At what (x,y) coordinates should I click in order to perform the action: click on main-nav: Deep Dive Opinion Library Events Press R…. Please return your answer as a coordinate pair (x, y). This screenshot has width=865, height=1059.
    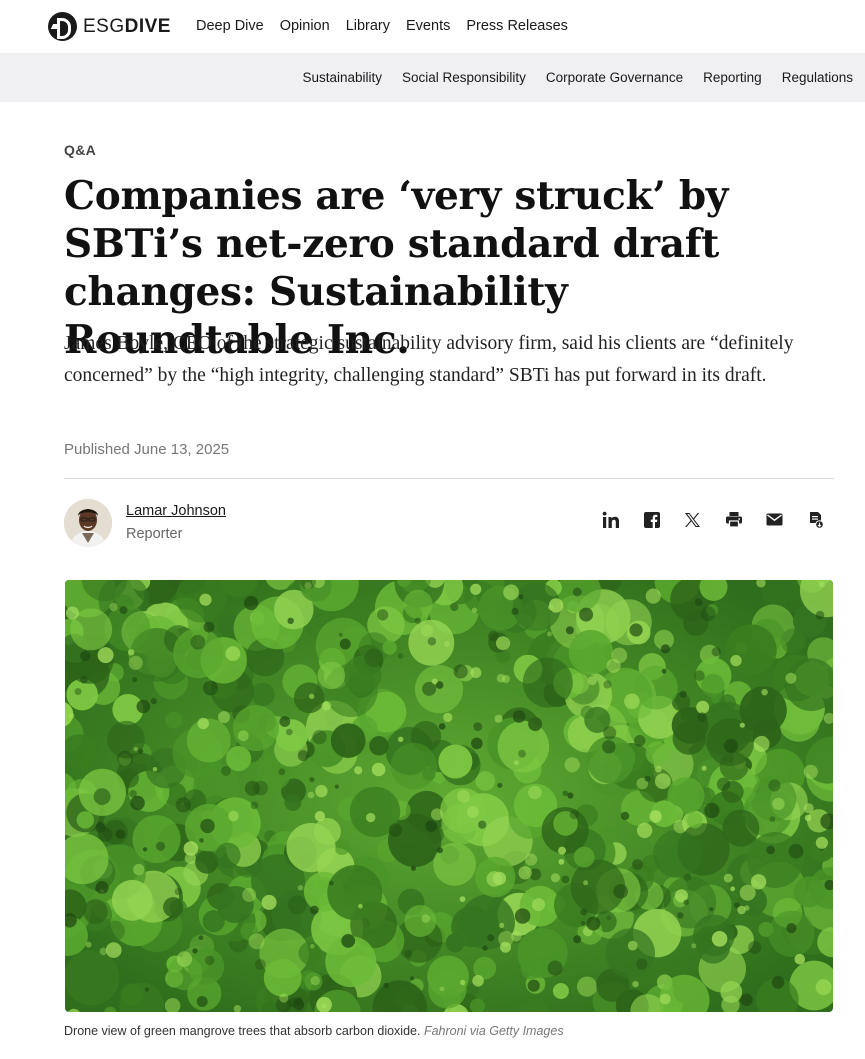
    Looking at the image, I should click on (390, 26).